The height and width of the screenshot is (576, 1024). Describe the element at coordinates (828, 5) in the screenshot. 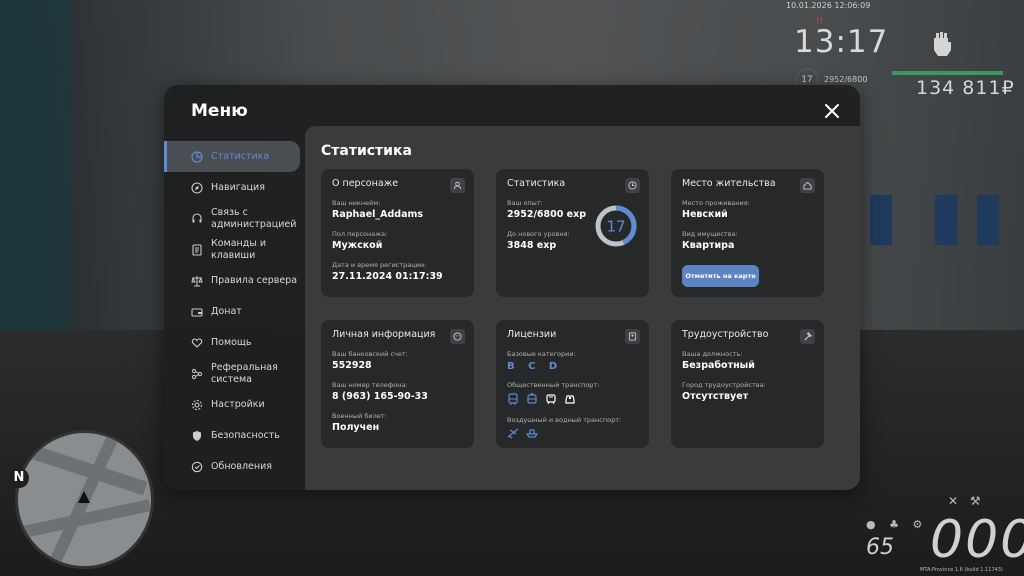

I see `hud-datetime: 10.01.2026 12:06:09` at that location.